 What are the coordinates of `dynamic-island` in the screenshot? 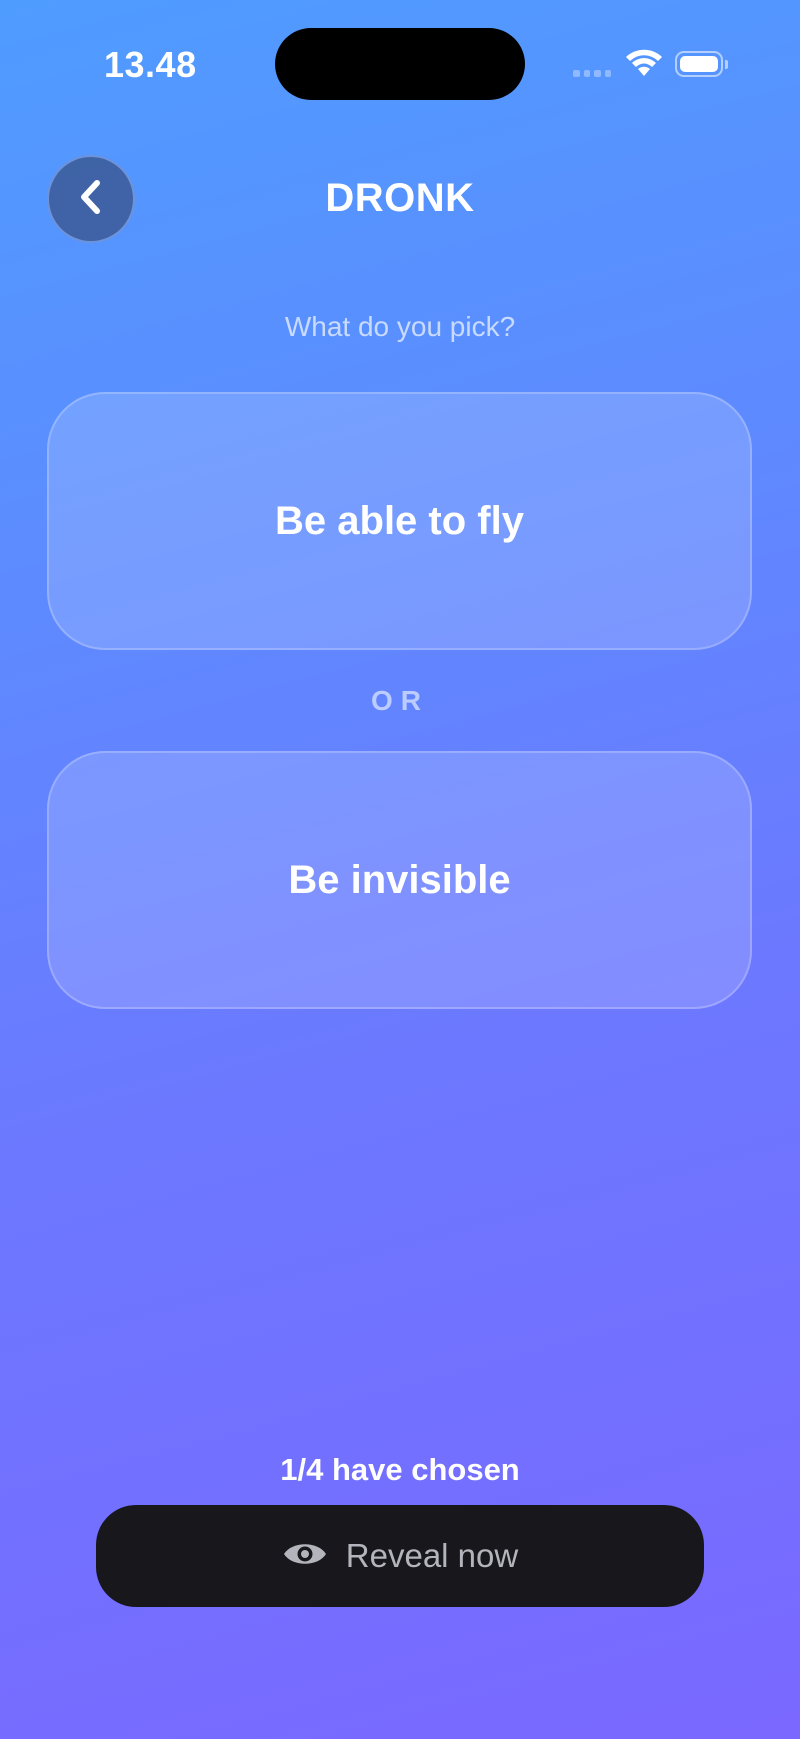 It's located at (400, 64).